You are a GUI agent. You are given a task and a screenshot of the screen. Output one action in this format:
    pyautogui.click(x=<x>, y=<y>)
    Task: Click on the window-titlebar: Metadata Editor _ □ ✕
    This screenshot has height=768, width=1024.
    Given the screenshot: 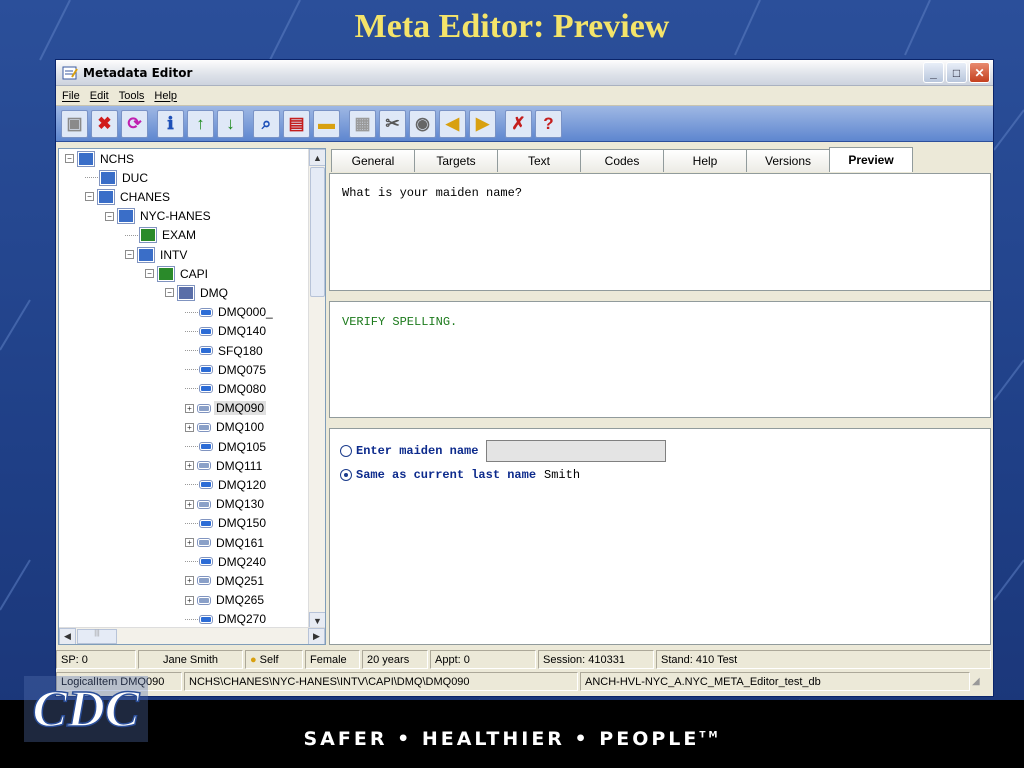 What is the action you would take?
    pyautogui.click(x=524, y=73)
    